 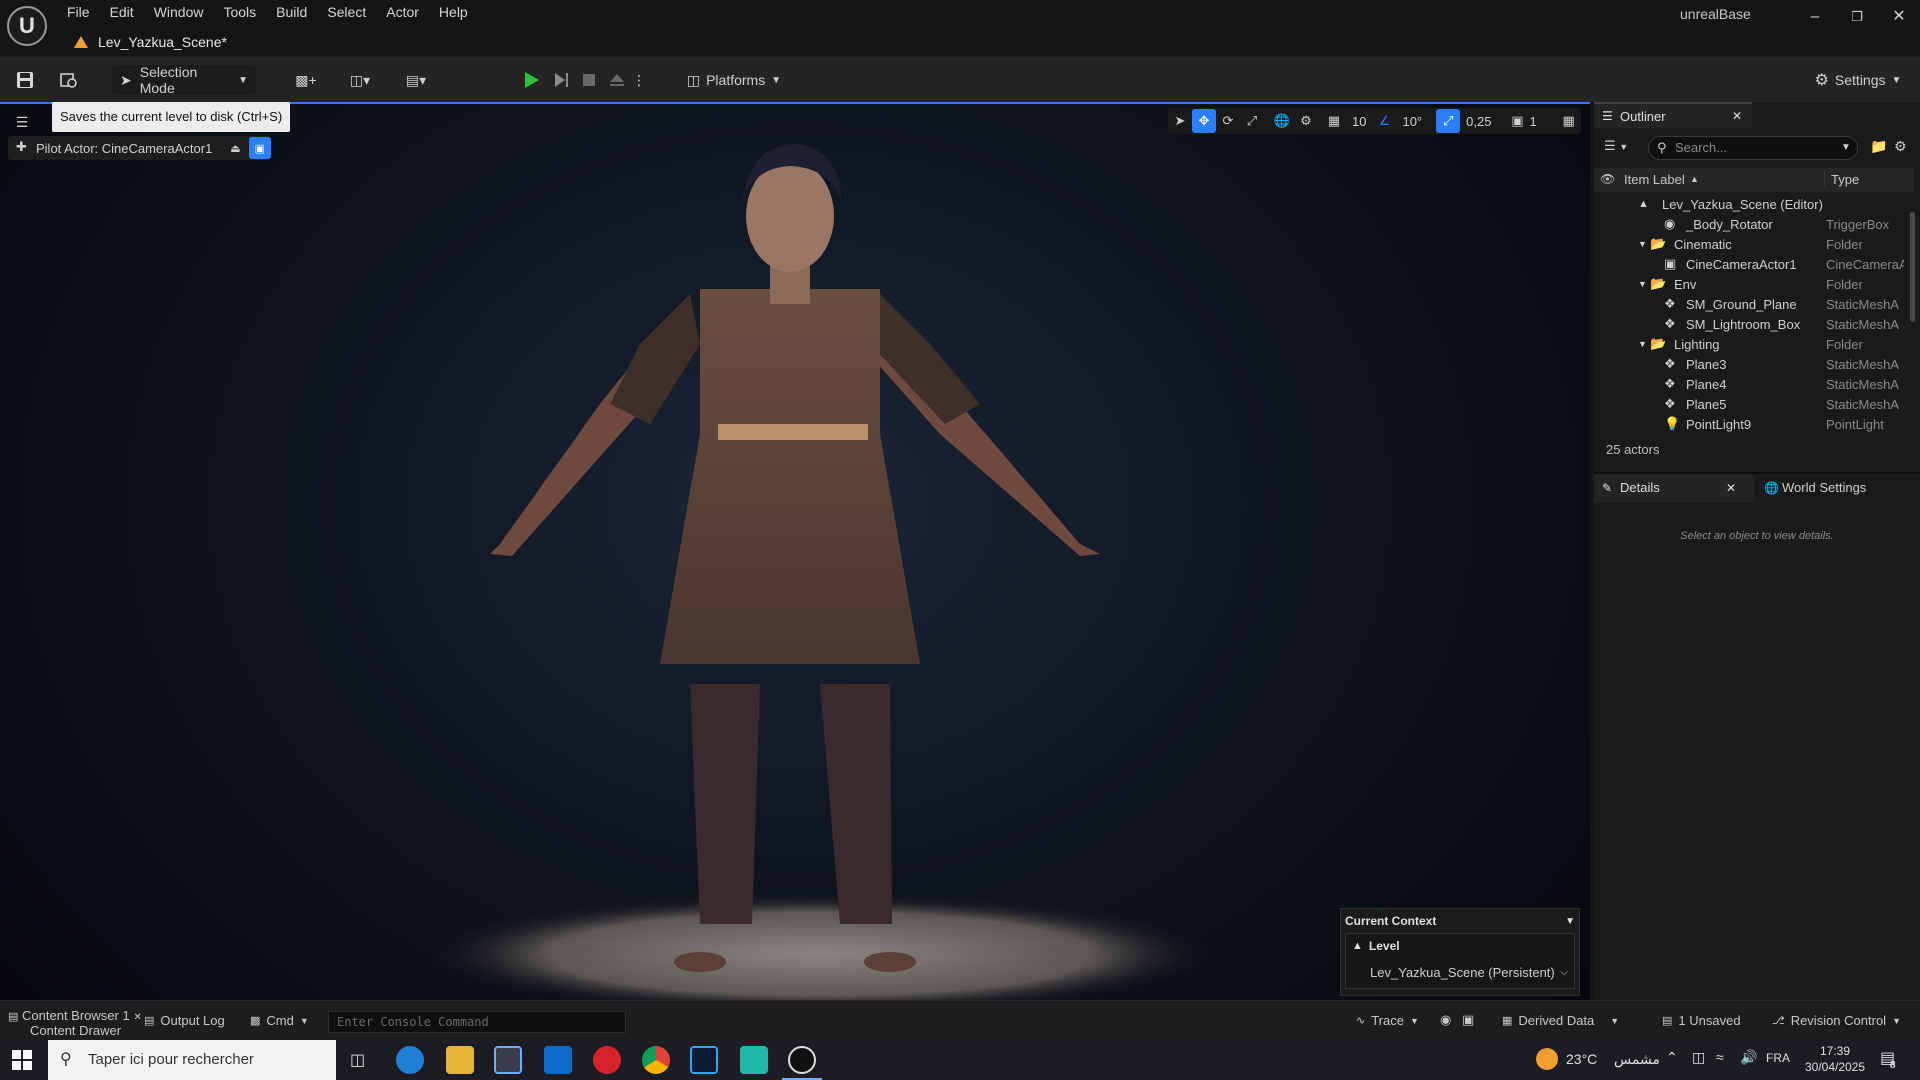 I want to click on menu-build: Build, so click(x=291, y=12).